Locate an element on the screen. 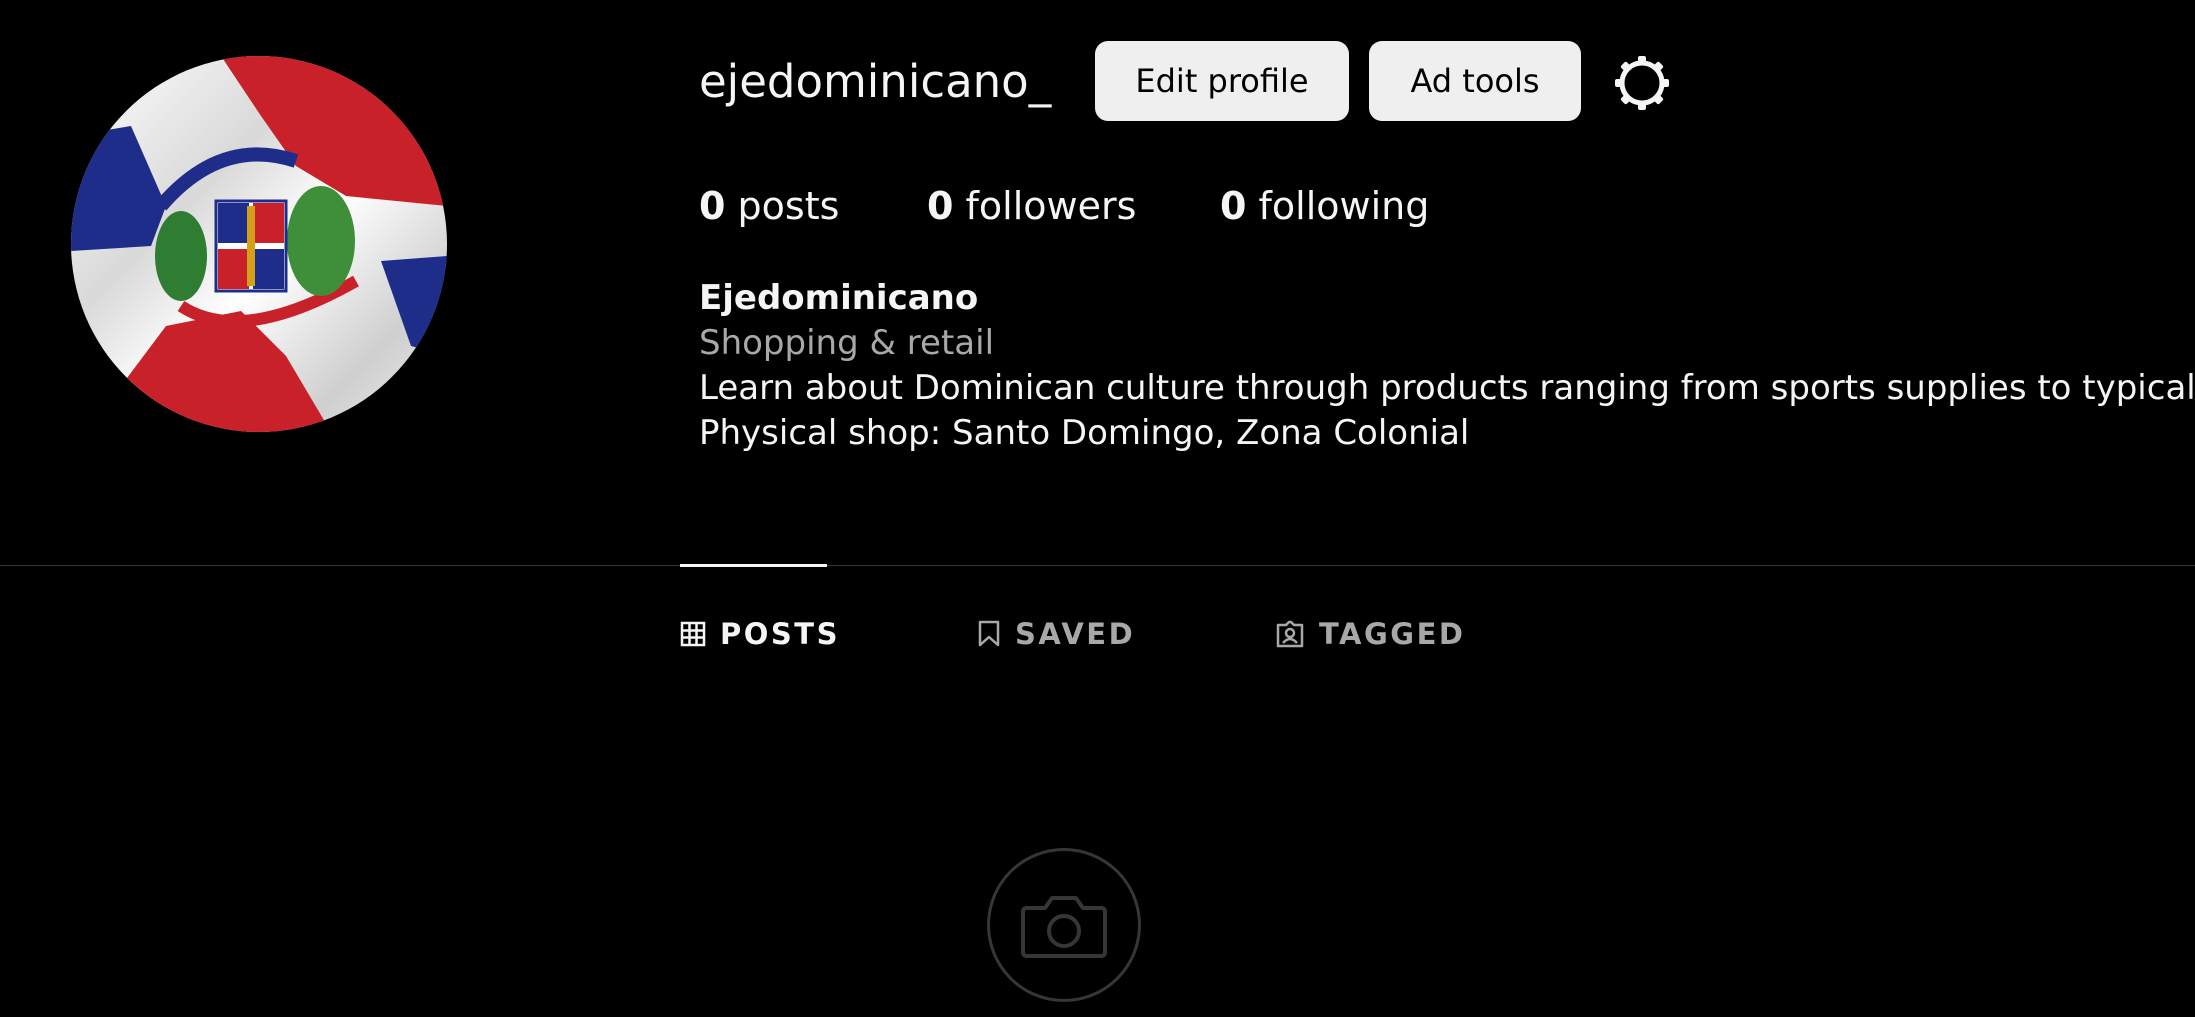 This screenshot has height=1017, width=2195. followers-count-label: followers is located at coordinates (1045, 206).